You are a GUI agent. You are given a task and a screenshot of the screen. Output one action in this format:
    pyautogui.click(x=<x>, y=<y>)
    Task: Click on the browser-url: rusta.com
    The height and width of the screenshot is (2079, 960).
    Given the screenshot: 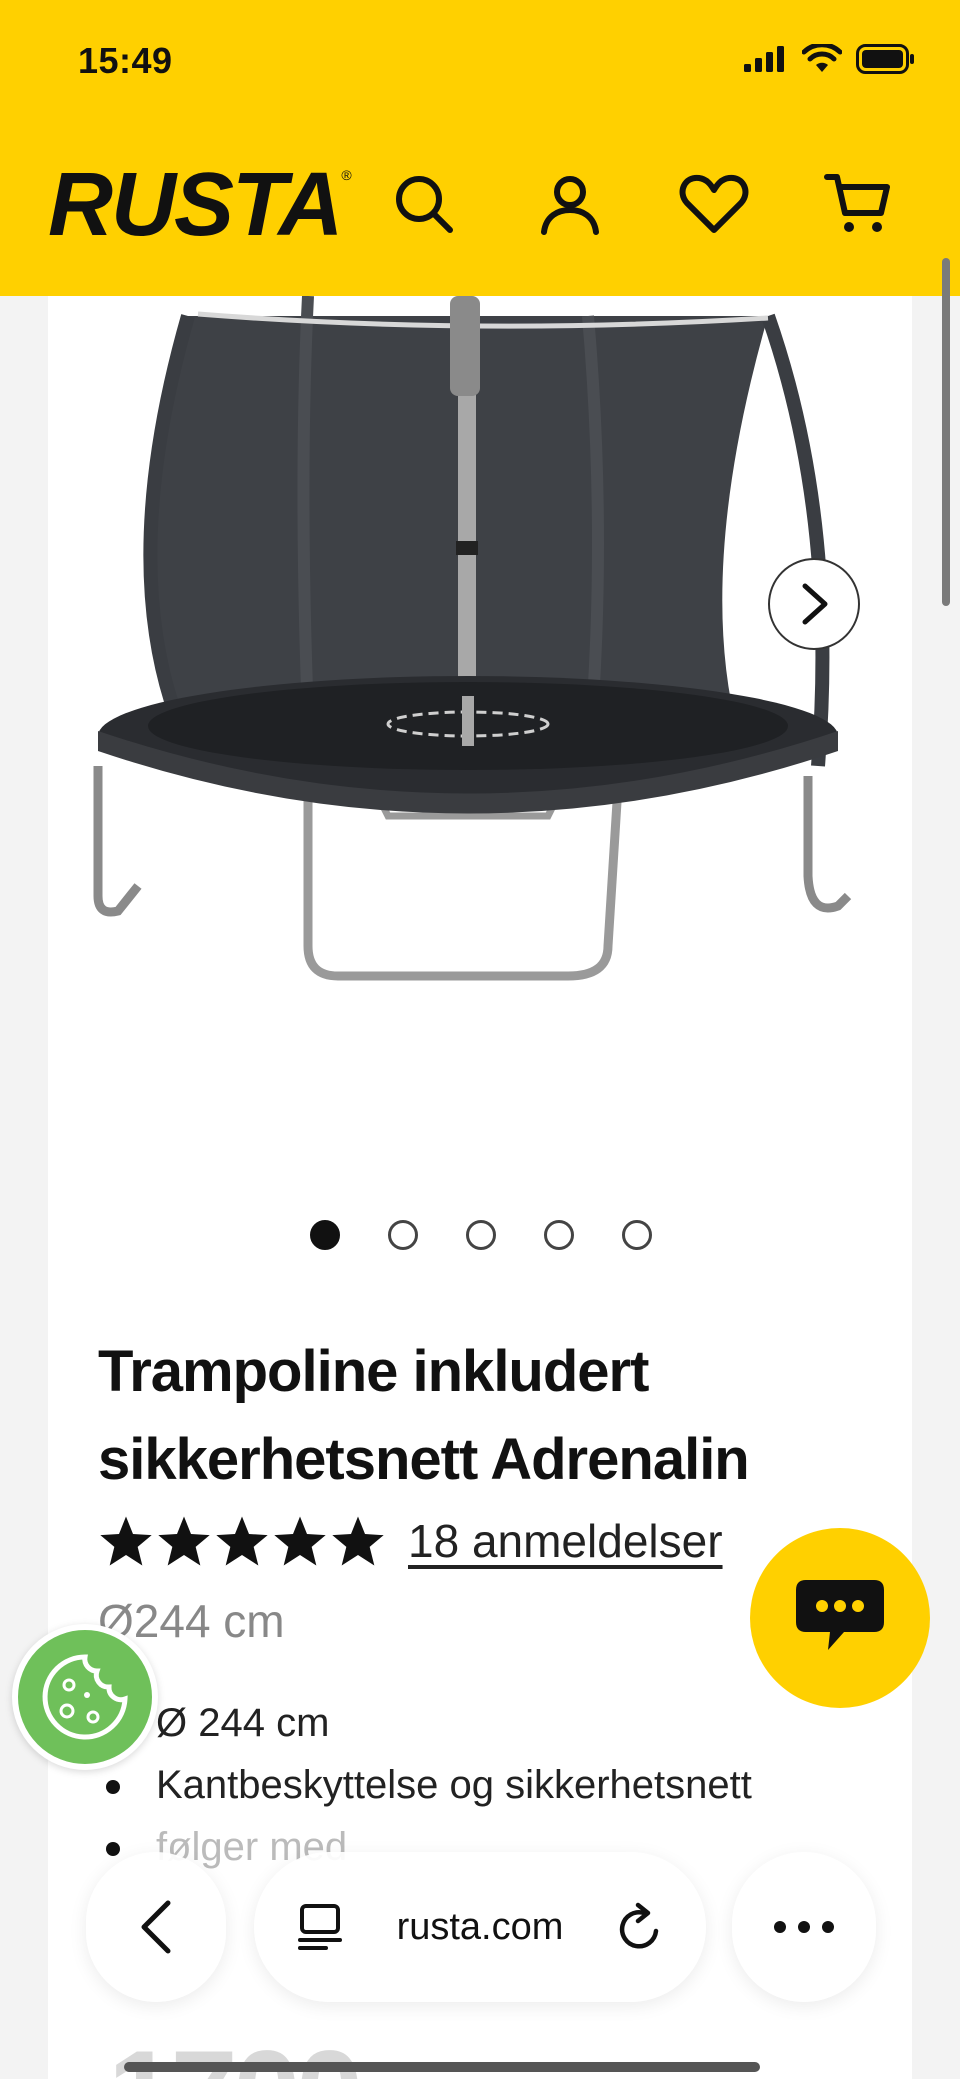 What is the action you would take?
    pyautogui.click(x=480, y=1926)
    